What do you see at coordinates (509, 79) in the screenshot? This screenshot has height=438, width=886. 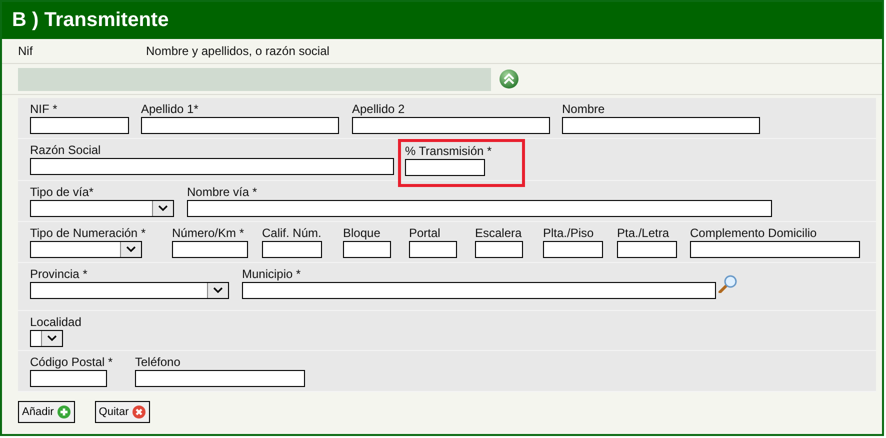 I see `collapse-icon` at bounding box center [509, 79].